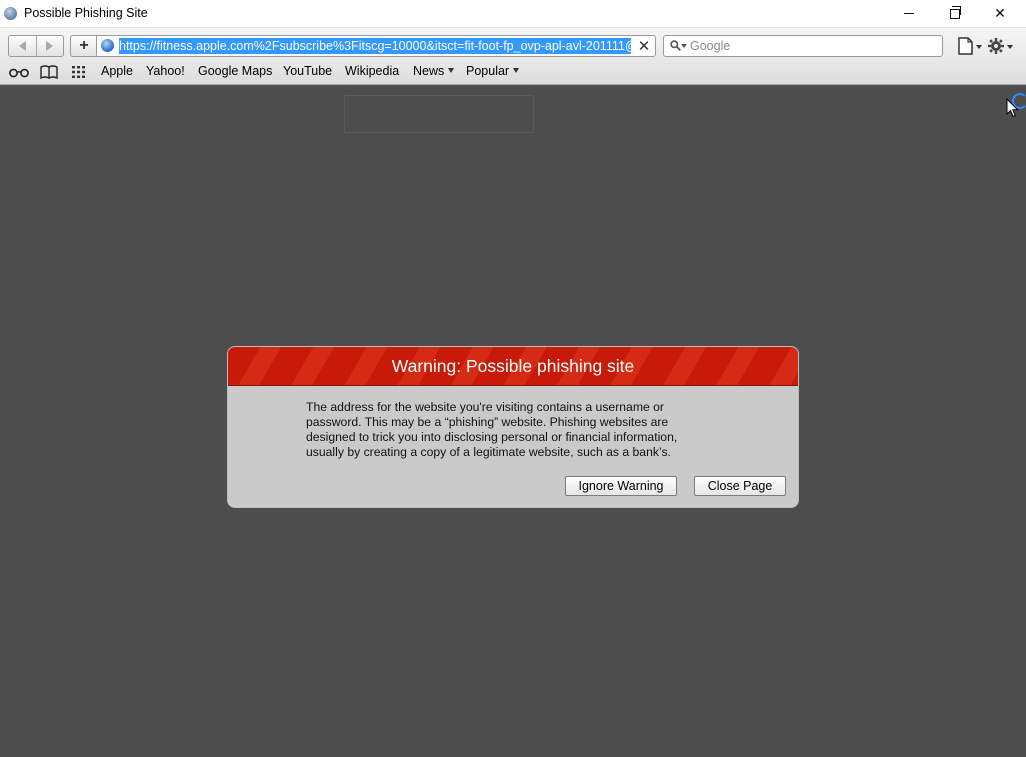 The width and height of the screenshot is (1026, 757). I want to click on minimize-button, so click(909, 13).